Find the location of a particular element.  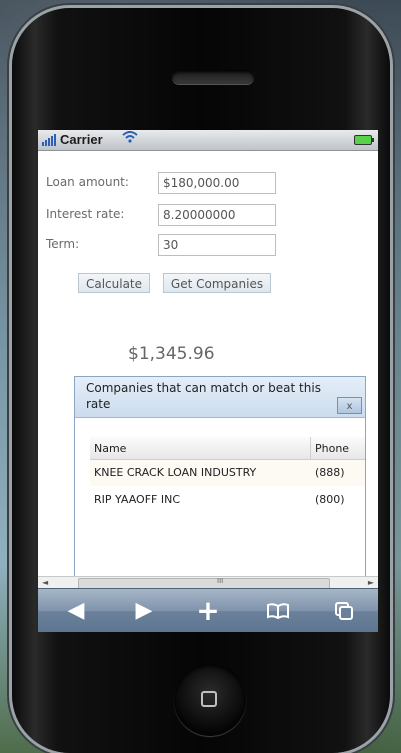

carrier-label: Carrier is located at coordinates (81, 139).